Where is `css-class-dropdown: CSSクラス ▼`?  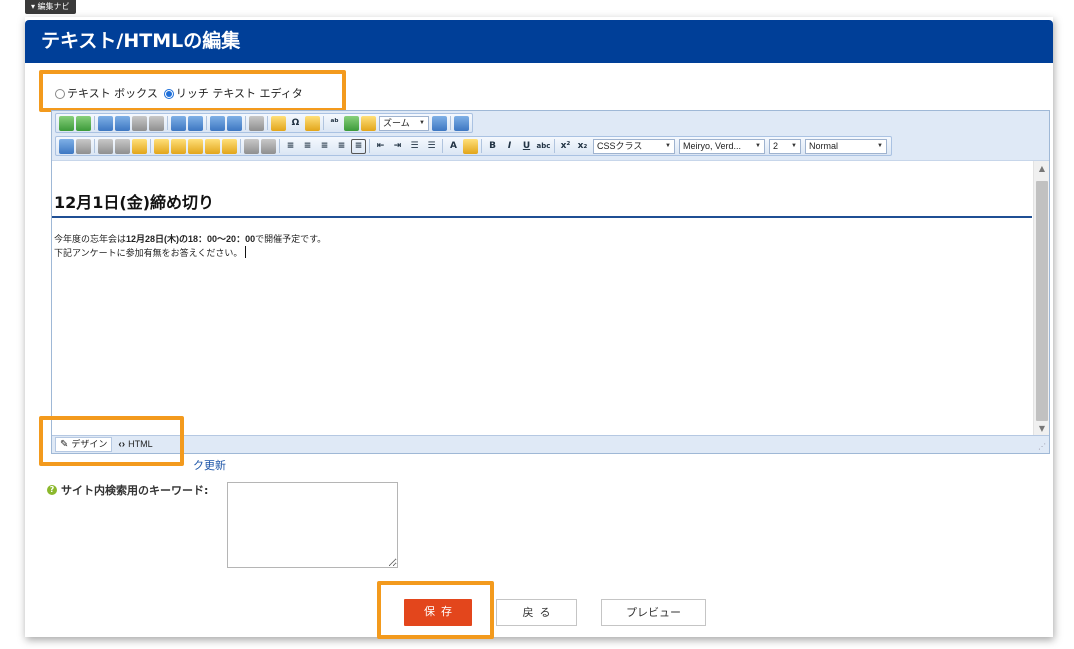 css-class-dropdown: CSSクラス ▼ is located at coordinates (634, 146).